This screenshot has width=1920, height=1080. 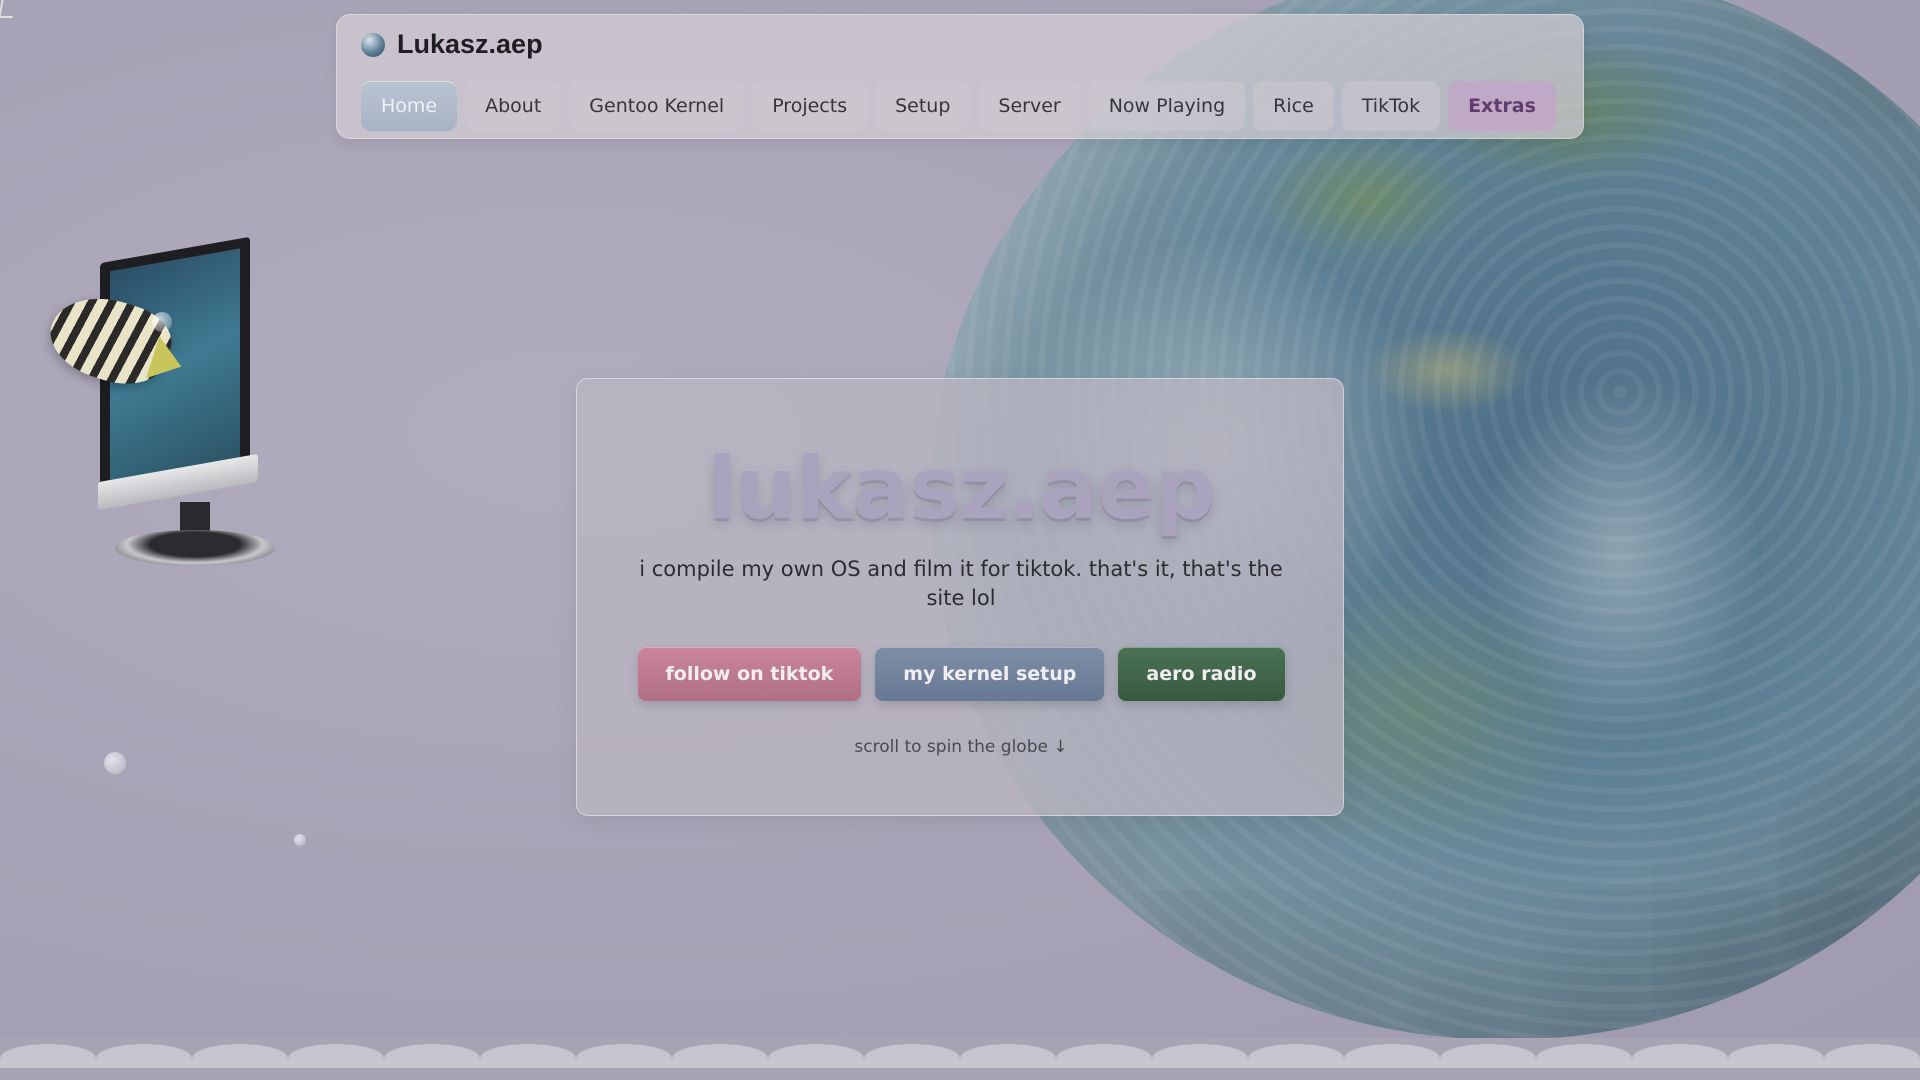 What do you see at coordinates (960, 1063) in the screenshot?
I see `floor-band` at bounding box center [960, 1063].